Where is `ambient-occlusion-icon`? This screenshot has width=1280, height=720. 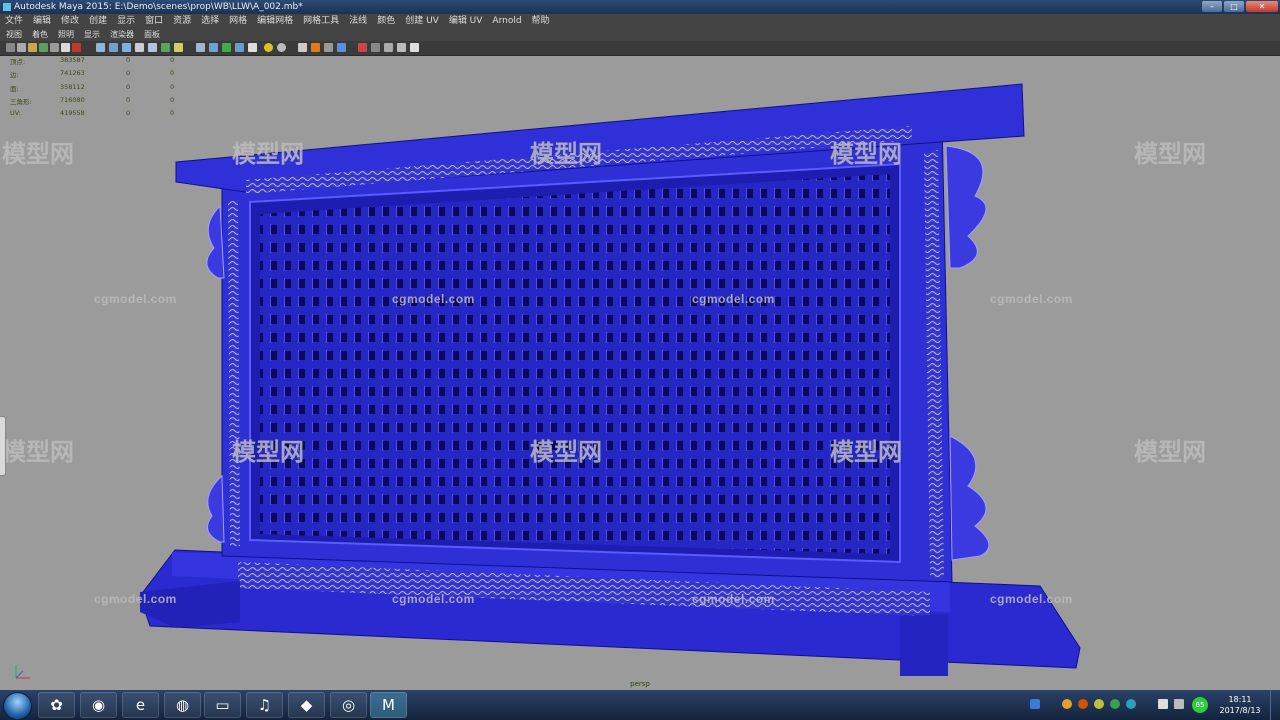 ambient-occlusion-icon is located at coordinates (178, 47).